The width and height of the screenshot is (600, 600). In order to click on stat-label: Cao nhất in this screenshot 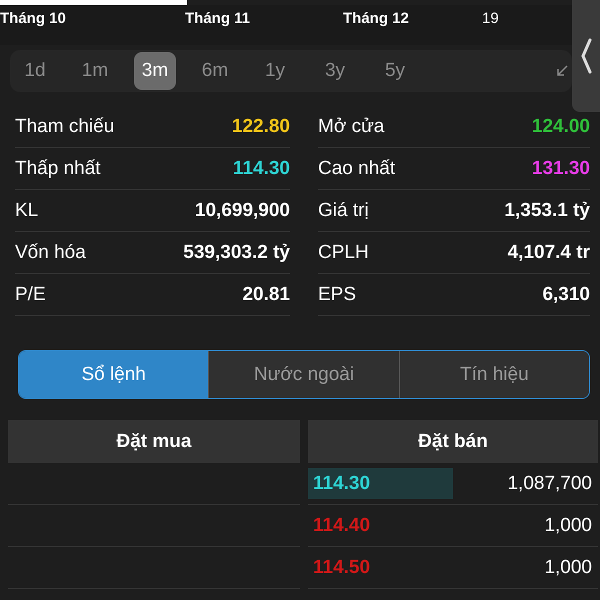, I will do `click(357, 169)`.